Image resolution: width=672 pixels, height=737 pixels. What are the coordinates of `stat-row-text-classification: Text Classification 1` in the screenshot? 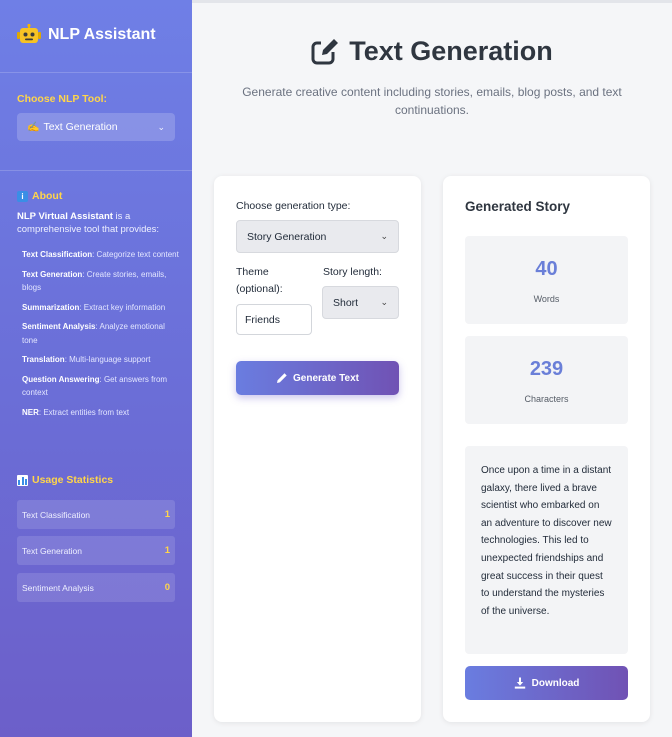 It's located at (96, 514).